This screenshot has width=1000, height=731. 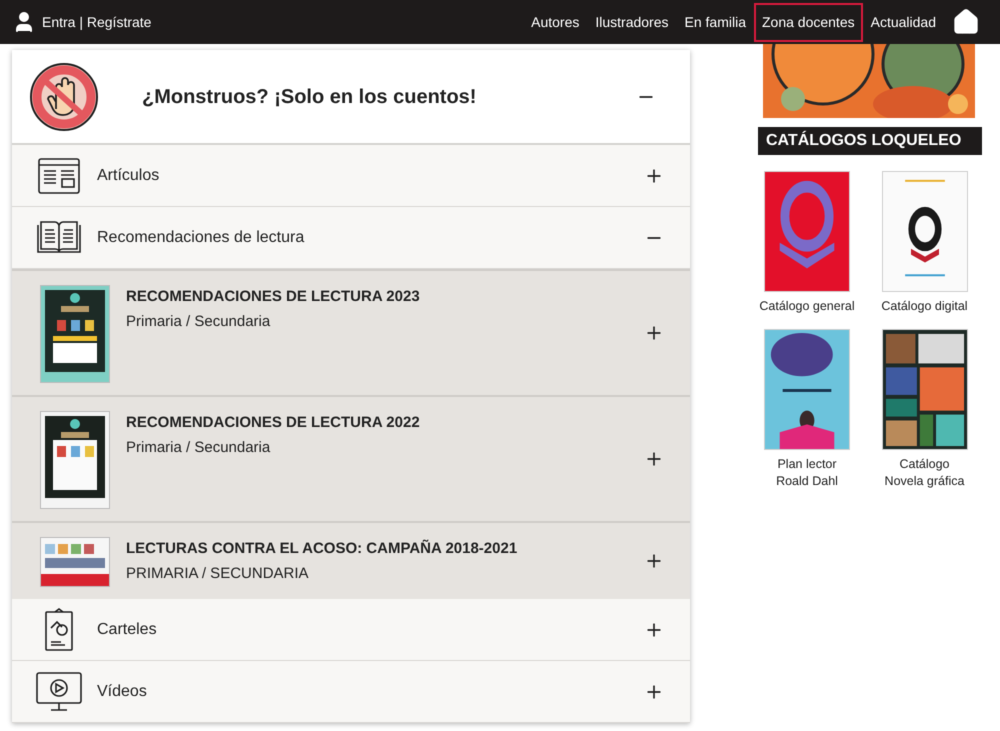 What do you see at coordinates (924, 473) in the screenshot?
I see `catalog-label: Catálogo Novela gráfica` at bounding box center [924, 473].